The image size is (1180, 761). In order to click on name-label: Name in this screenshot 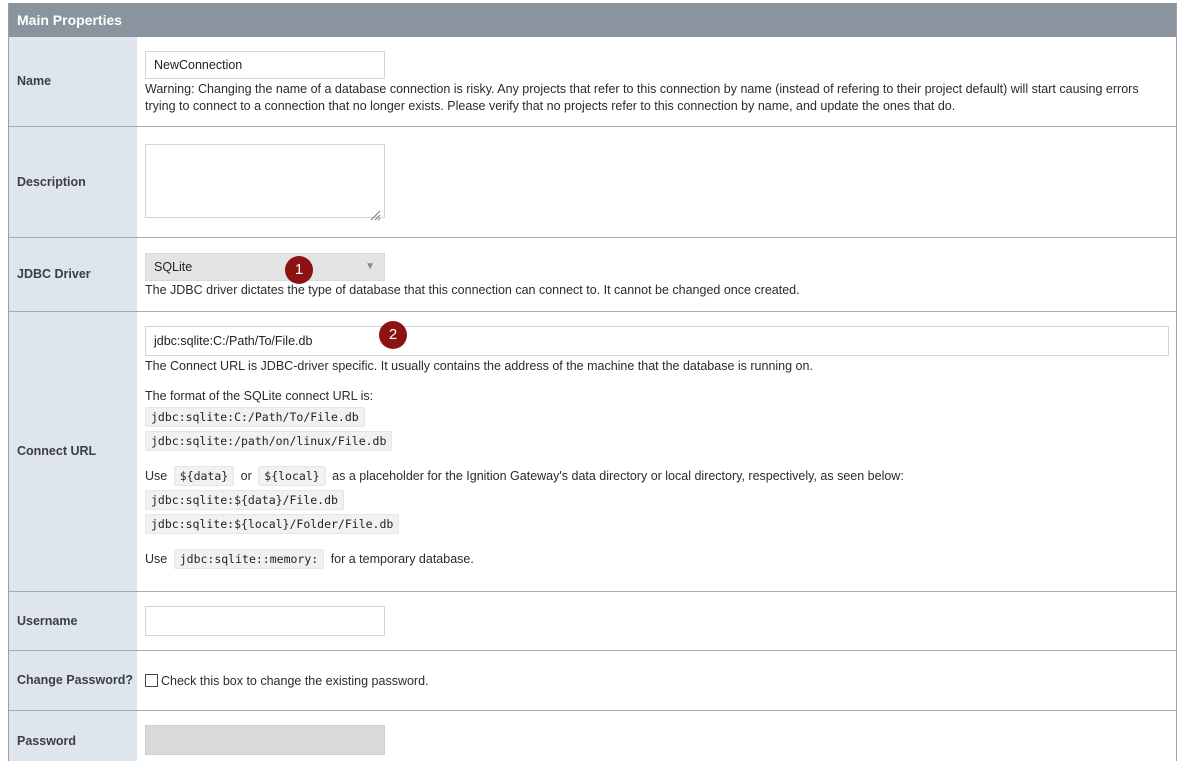, I will do `click(73, 81)`.